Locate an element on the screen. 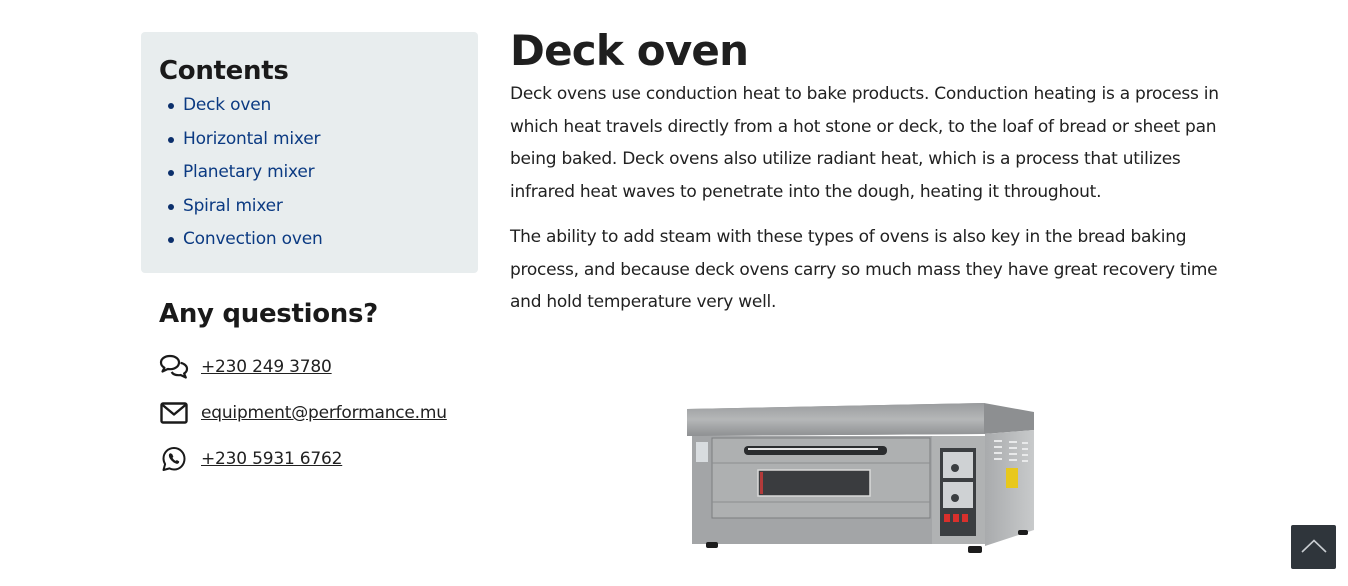 The height and width of the screenshot is (586, 1348). chat-bubbles-icon is located at coordinates (174, 367).